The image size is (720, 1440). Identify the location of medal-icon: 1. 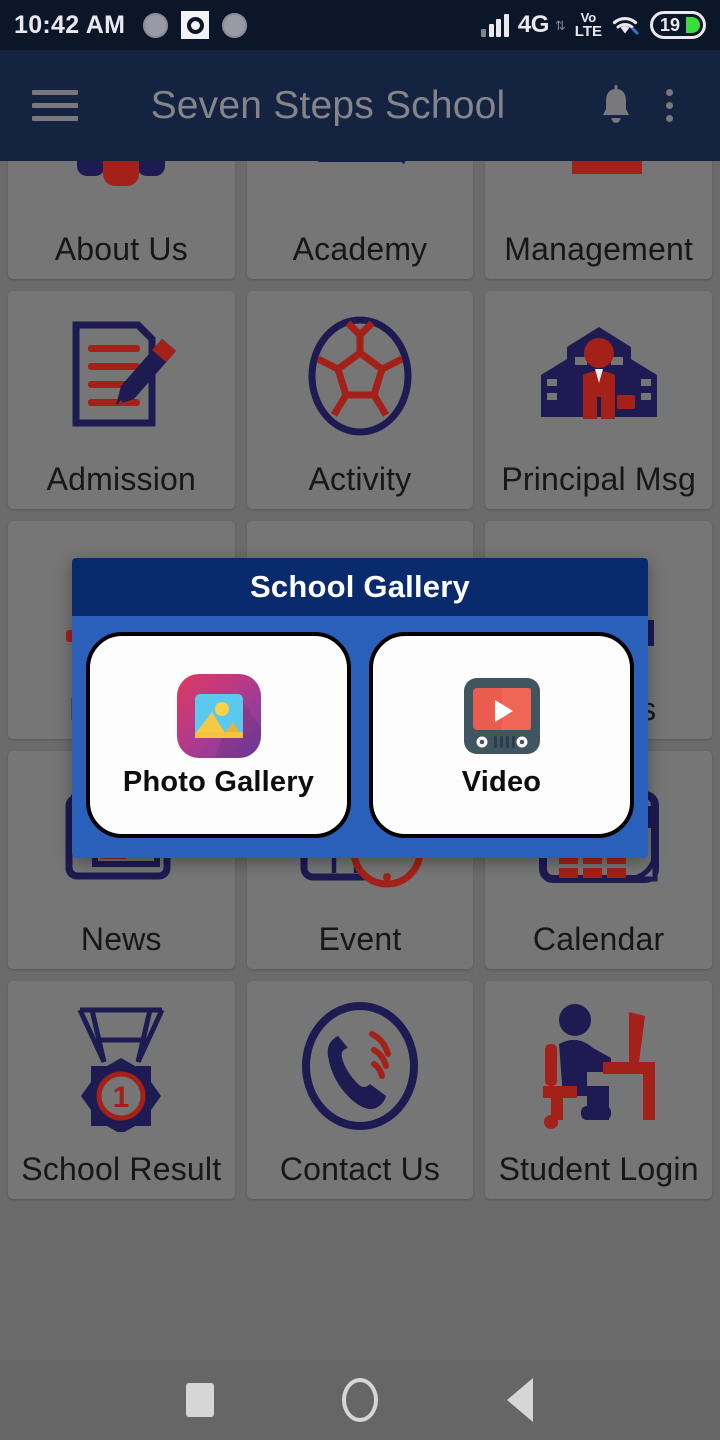
(121, 1066).